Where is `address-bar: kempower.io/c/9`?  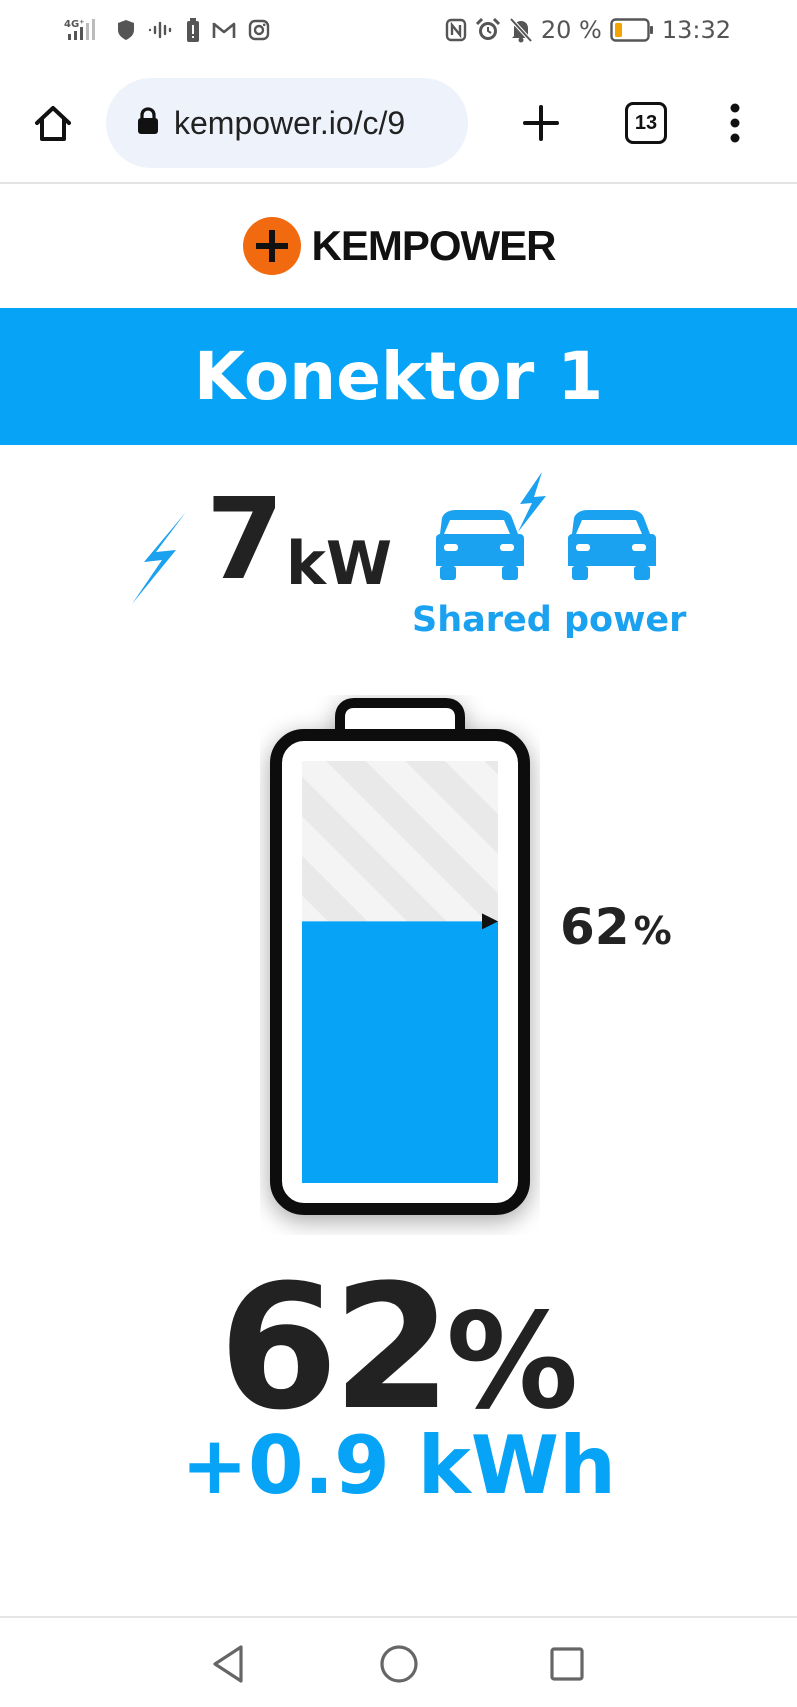
address-bar: kempower.io/c/9 is located at coordinates (287, 123).